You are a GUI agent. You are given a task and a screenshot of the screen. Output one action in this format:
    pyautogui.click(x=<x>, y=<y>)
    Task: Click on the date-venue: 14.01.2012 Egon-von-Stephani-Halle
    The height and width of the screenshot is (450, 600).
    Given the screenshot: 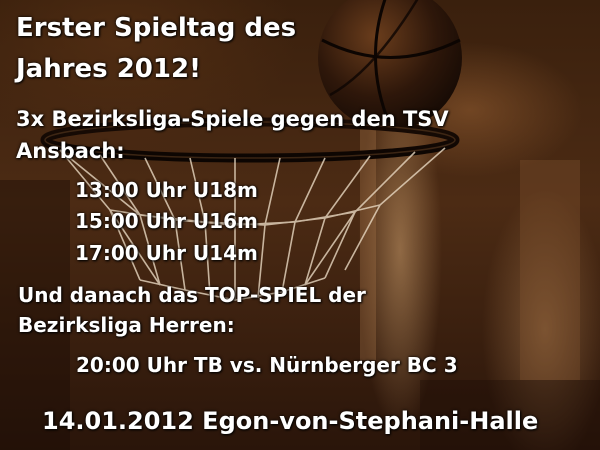 What is the action you would take?
    pyautogui.click(x=290, y=421)
    